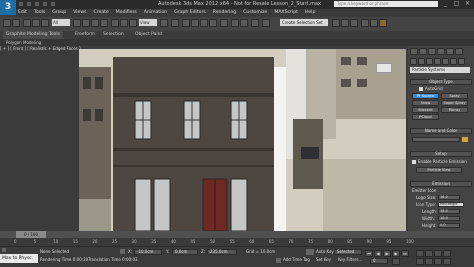  I want to click on object-color-swatch, so click(465, 139).